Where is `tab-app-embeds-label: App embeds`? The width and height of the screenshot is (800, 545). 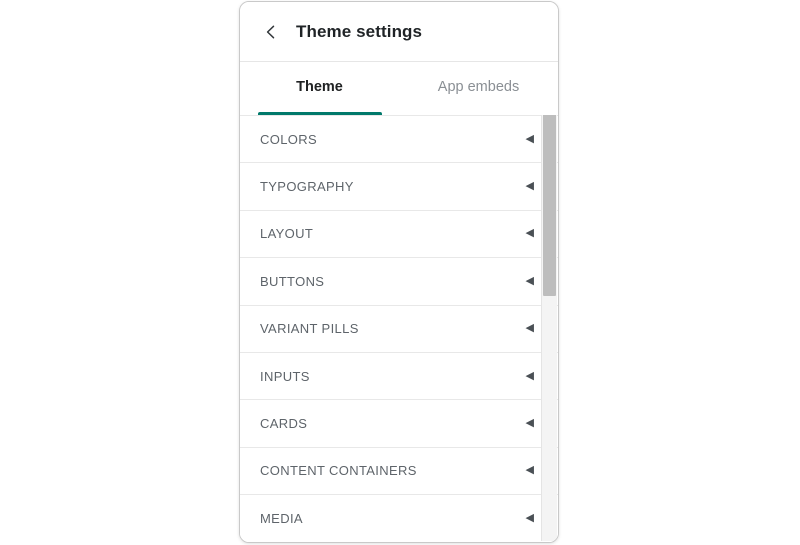
tab-app-embeds-label: App embeds is located at coordinates (478, 86).